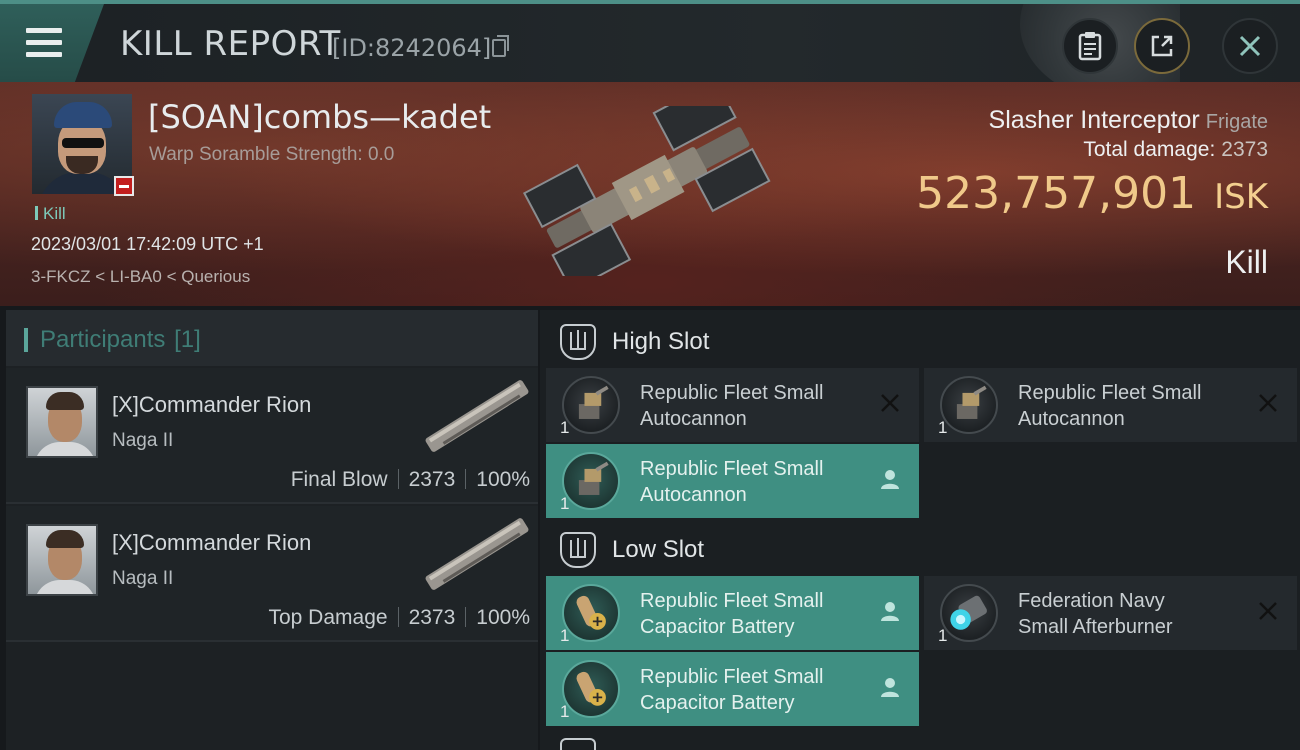  What do you see at coordinates (1056, 193) in the screenshot?
I see `isk-amount: 523,757,901` at bounding box center [1056, 193].